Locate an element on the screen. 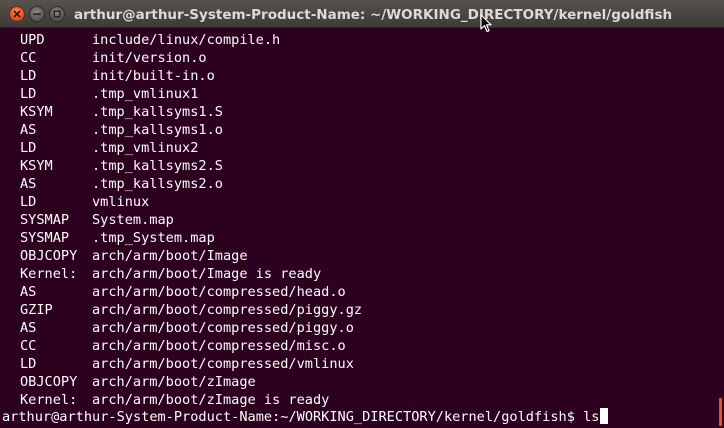 The height and width of the screenshot is (428, 724). terminal-line: LD vmlinux is located at coordinates (191, 202).